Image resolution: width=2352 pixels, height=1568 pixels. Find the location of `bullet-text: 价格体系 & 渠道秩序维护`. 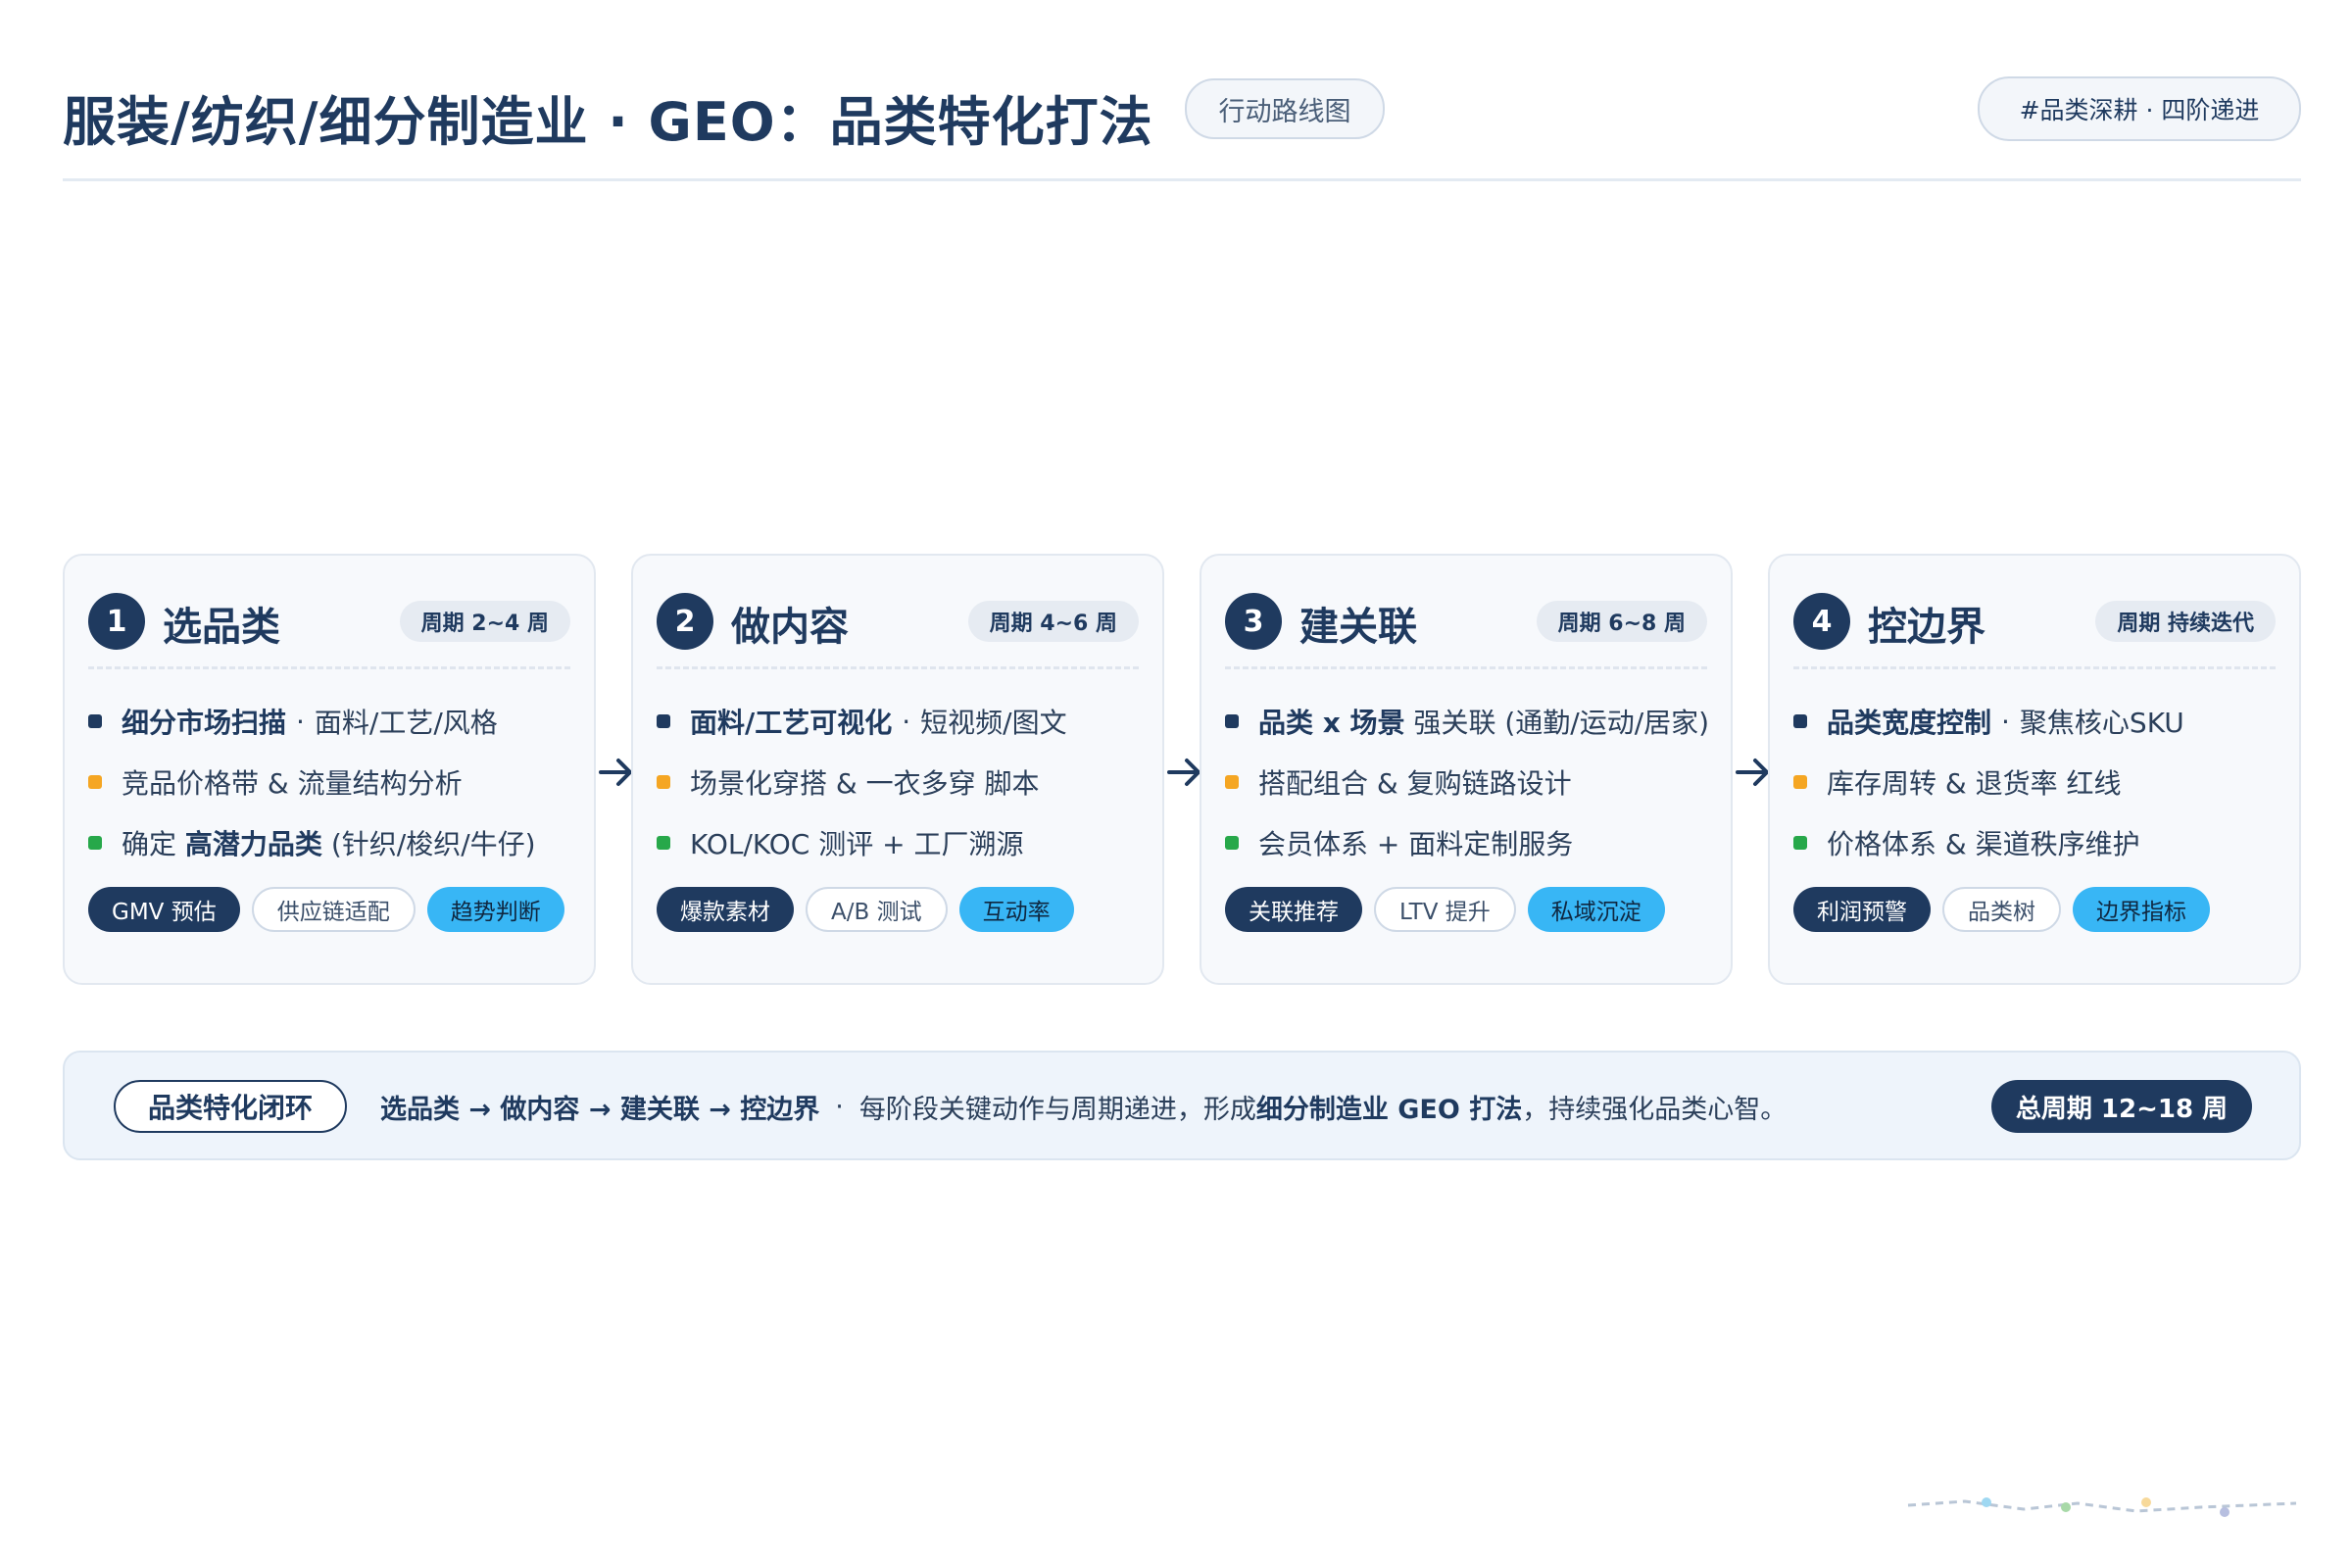

bullet-text: 价格体系 & 渠道秩序维护 is located at coordinates (1983, 844).